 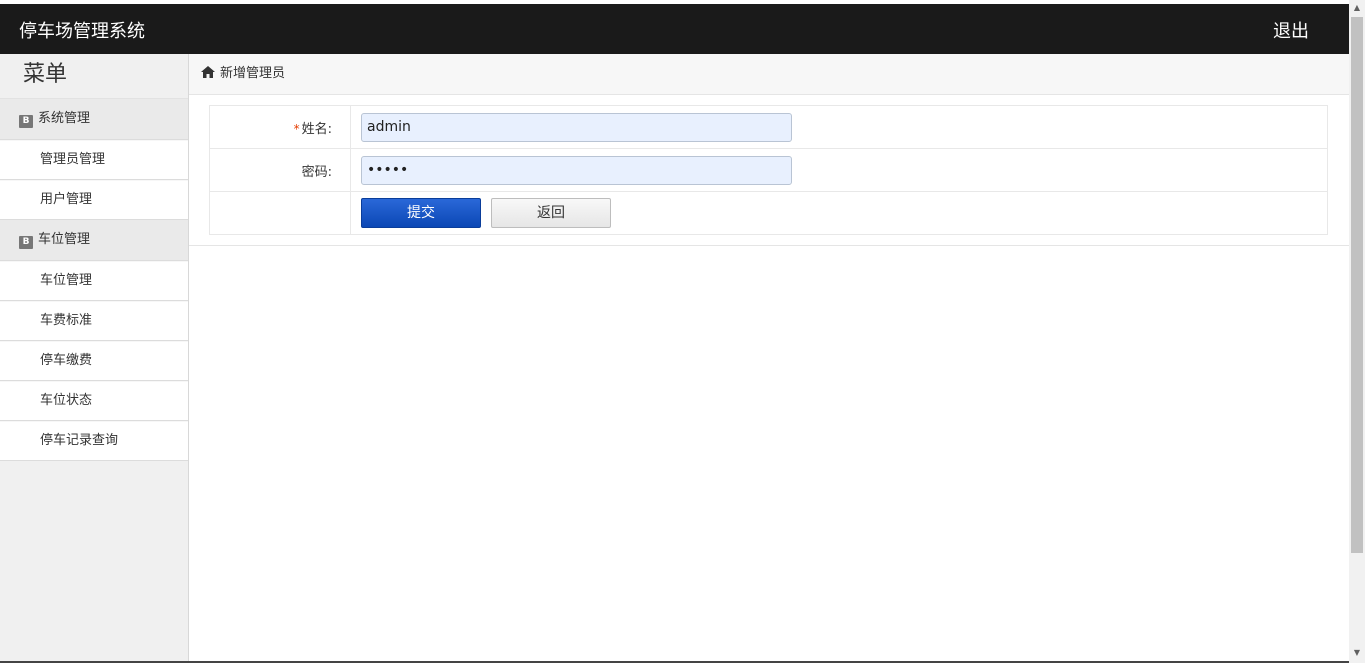 I want to click on home-icon, so click(x=208, y=72).